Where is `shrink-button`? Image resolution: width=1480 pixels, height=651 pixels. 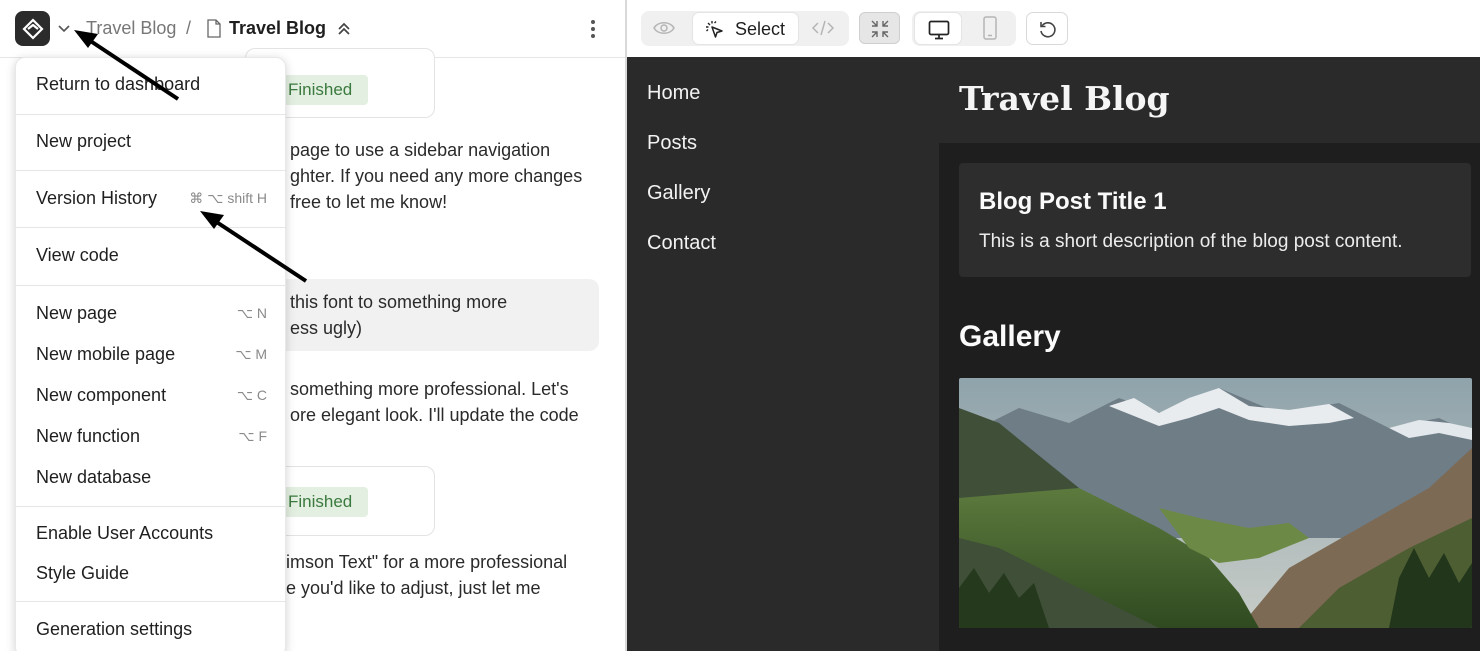 shrink-button is located at coordinates (879, 28).